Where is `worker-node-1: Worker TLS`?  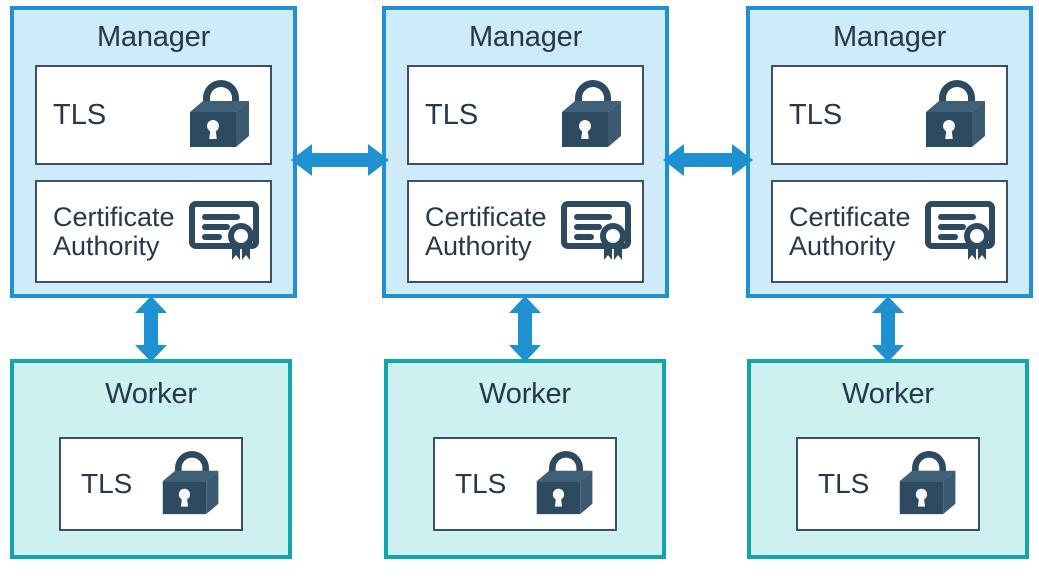
worker-node-1: Worker TLS is located at coordinates (151, 459).